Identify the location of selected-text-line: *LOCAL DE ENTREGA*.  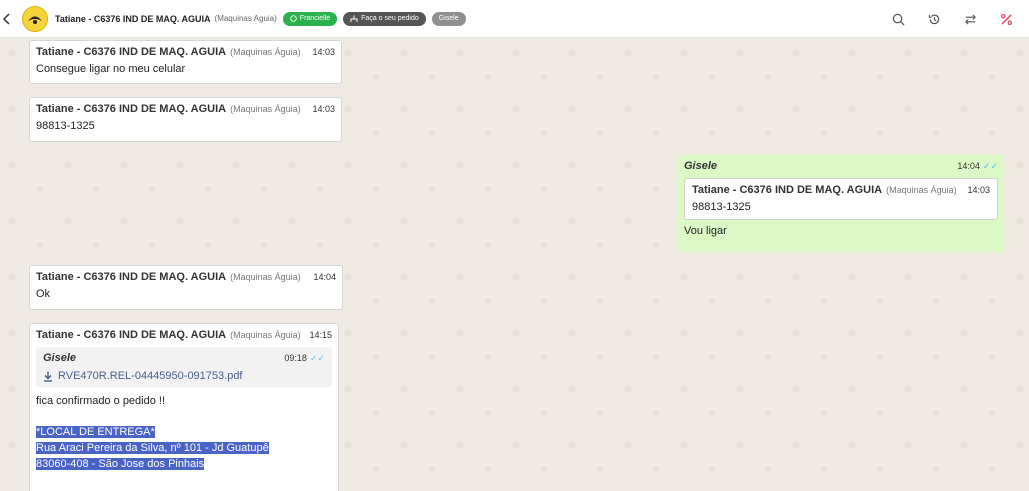
(95, 432).